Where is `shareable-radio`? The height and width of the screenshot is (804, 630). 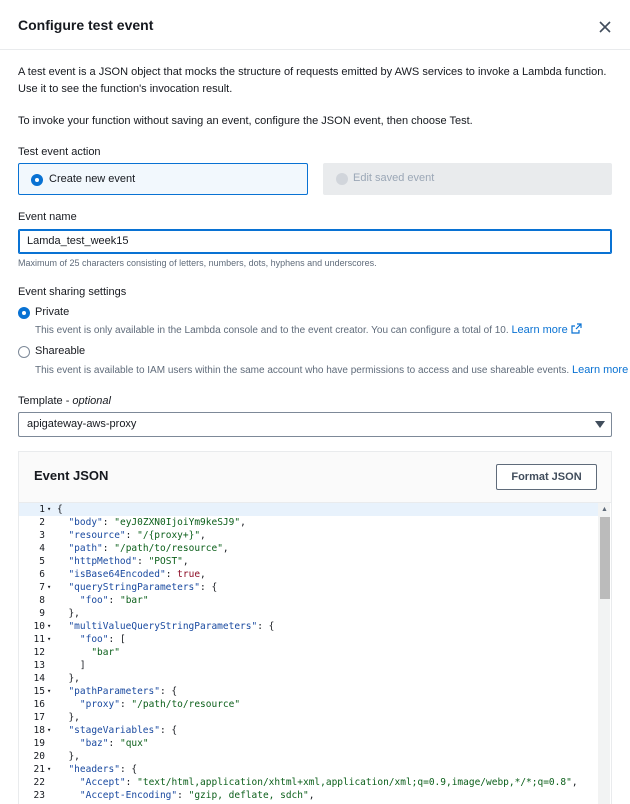 shareable-radio is located at coordinates (24, 352).